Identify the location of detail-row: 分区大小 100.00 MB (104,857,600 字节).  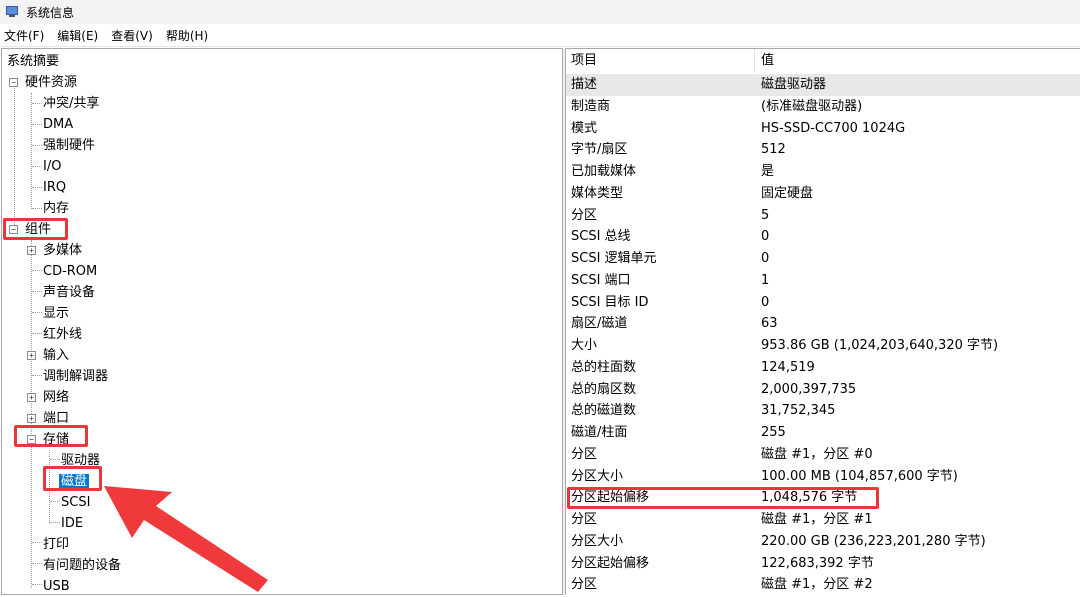
(823, 477).